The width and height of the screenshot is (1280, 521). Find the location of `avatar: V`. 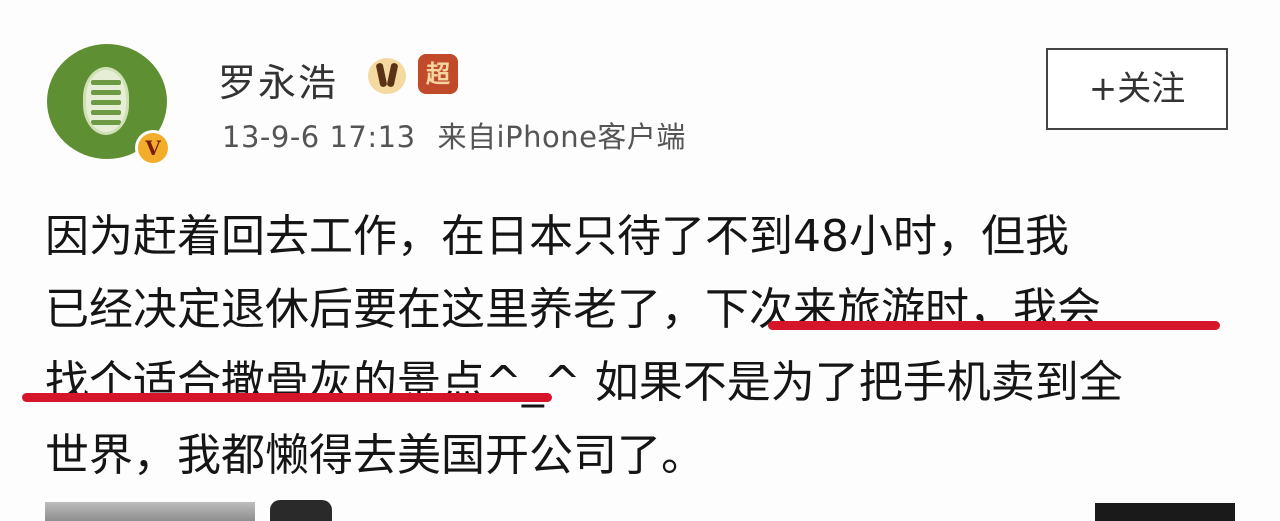

avatar: V is located at coordinates (109, 105).